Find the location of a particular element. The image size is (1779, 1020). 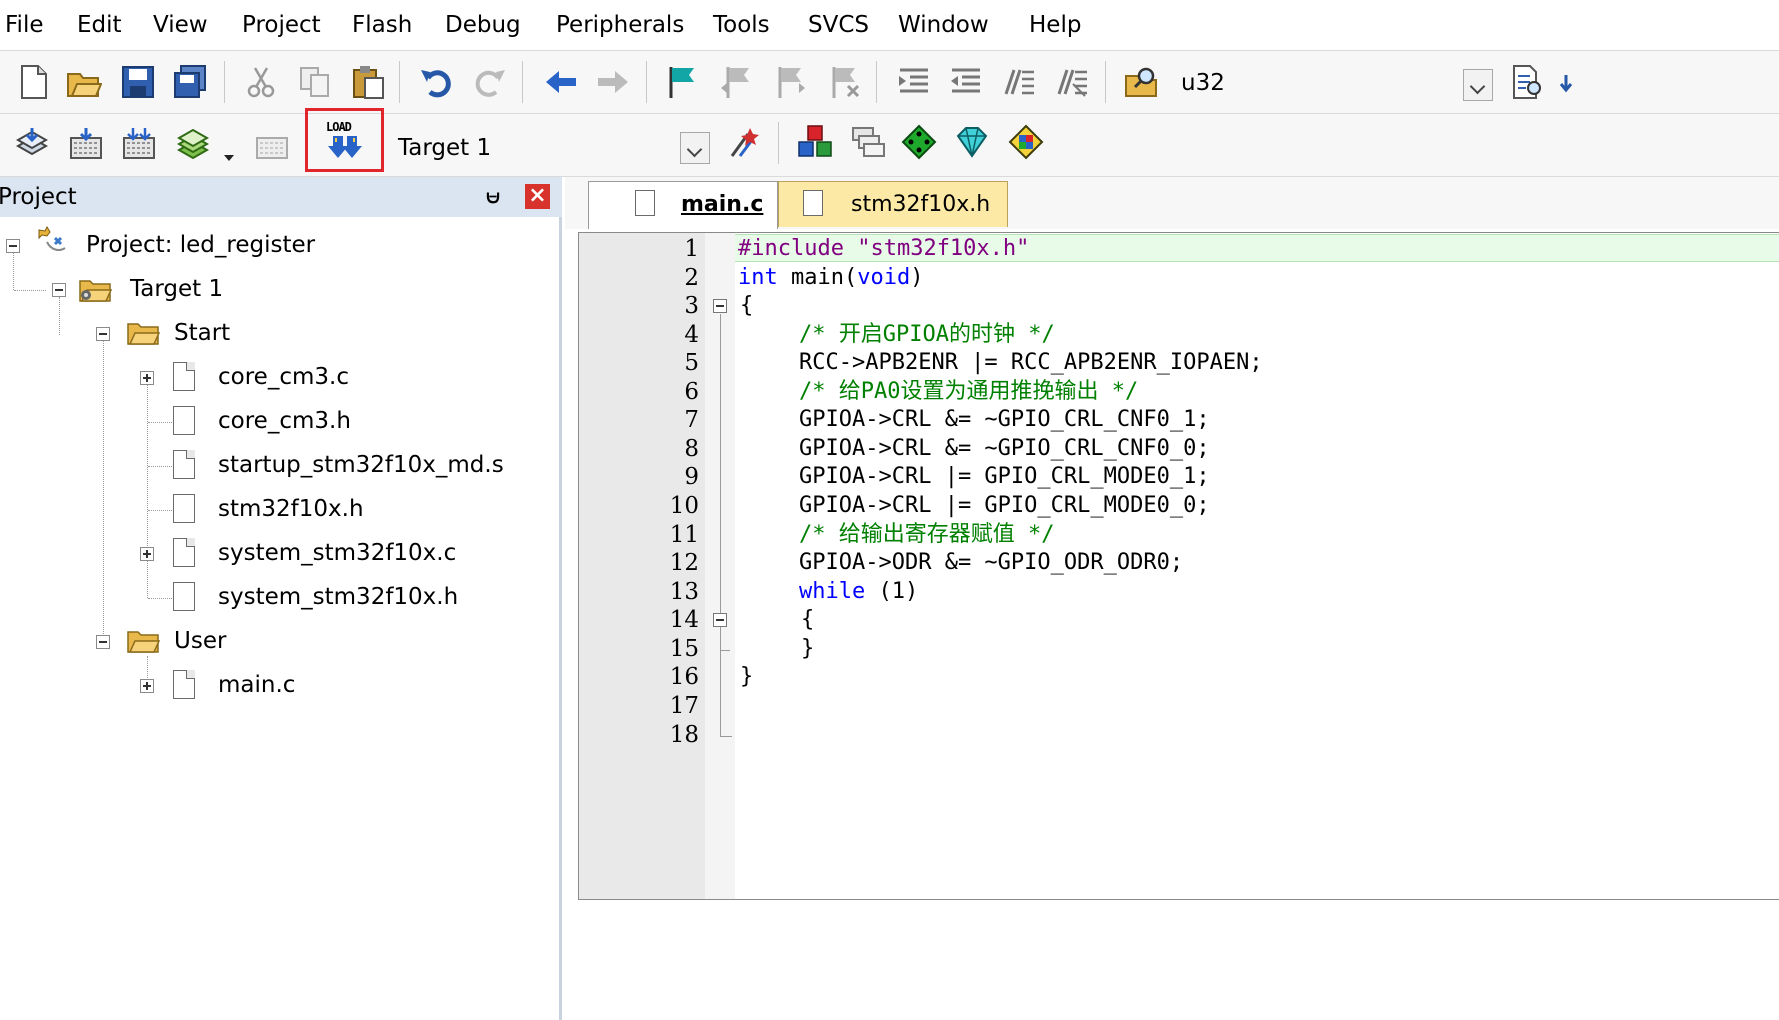

new-file-icon is located at coordinates (34, 82).